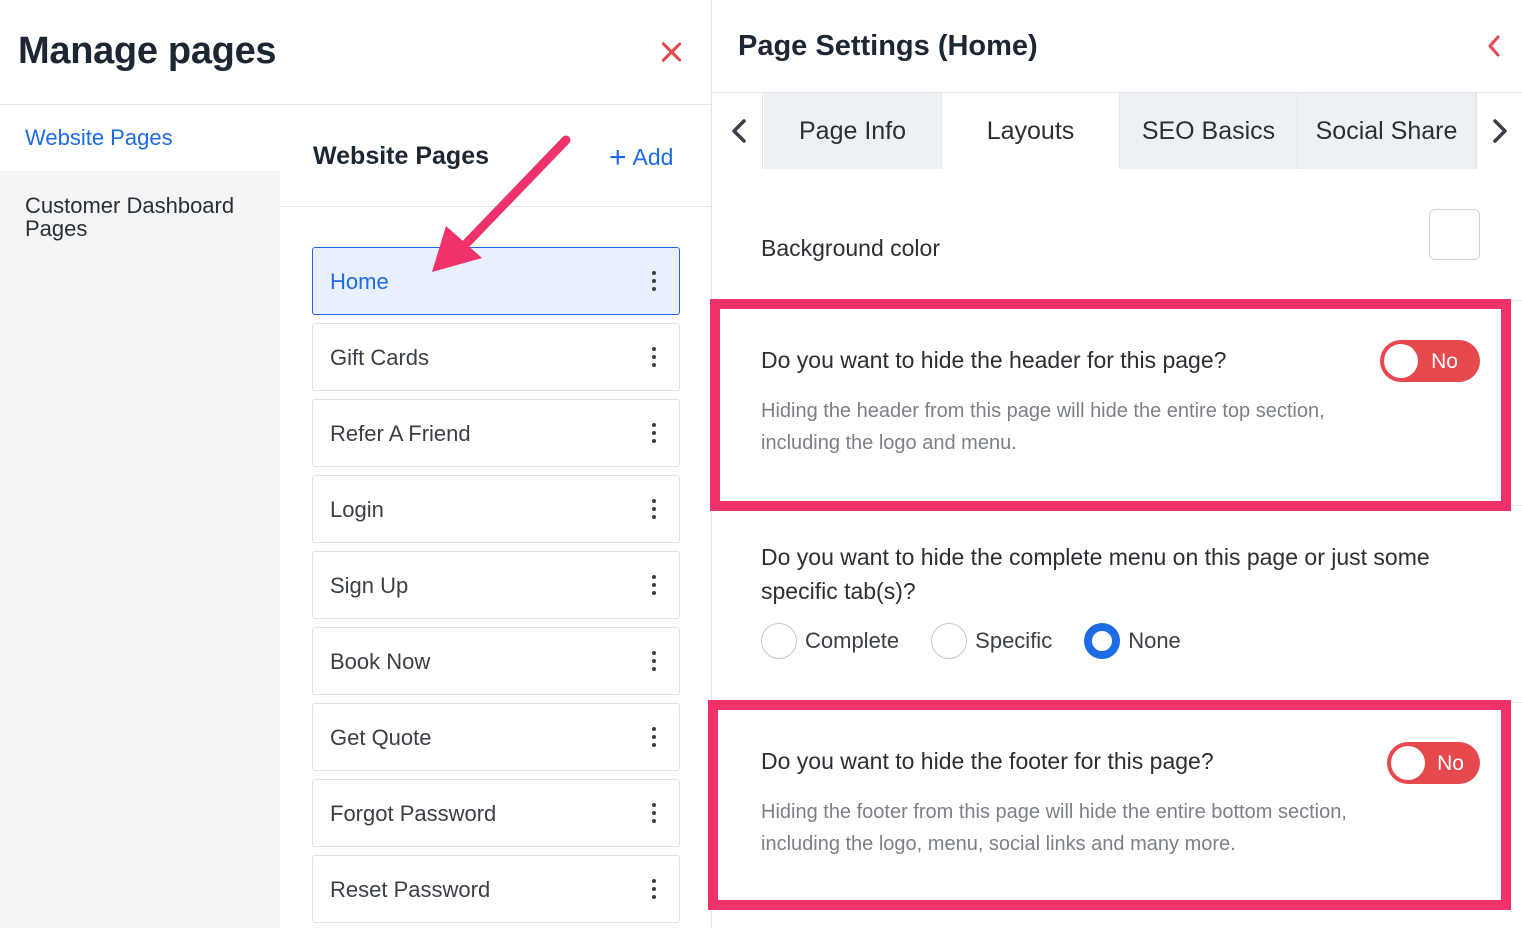  Describe the element at coordinates (1014, 640) in the screenshot. I see `radio-label: Specific` at that location.